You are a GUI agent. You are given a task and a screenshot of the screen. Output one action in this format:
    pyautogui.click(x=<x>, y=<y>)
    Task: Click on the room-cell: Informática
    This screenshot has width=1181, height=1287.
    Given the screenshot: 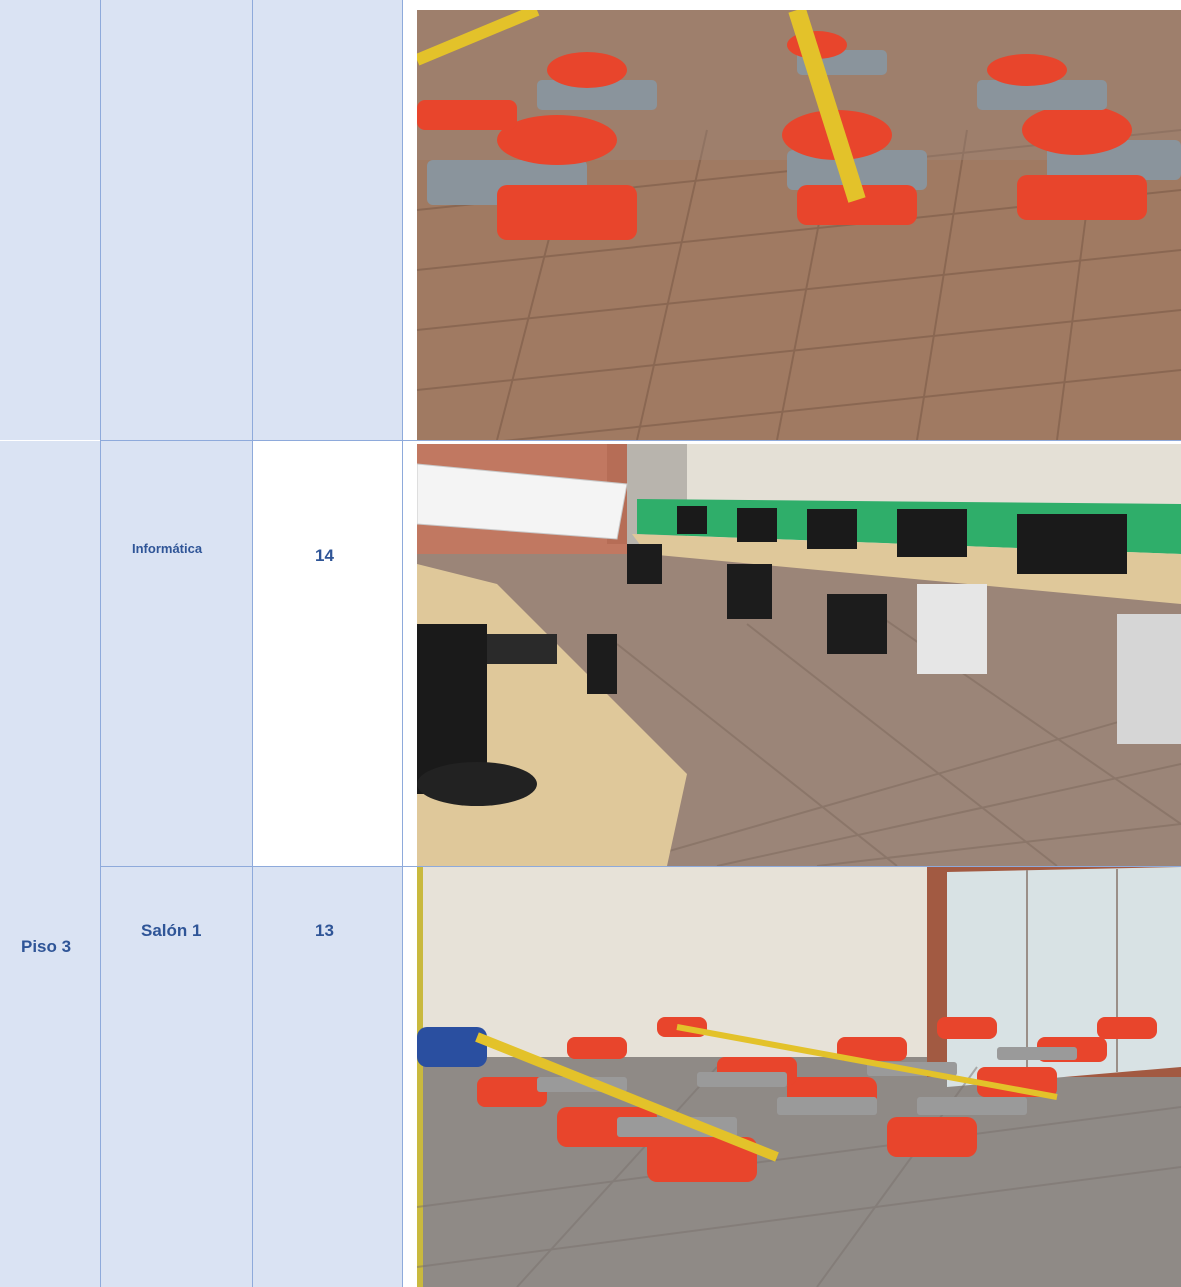 What is the action you would take?
    pyautogui.click(x=176, y=653)
    